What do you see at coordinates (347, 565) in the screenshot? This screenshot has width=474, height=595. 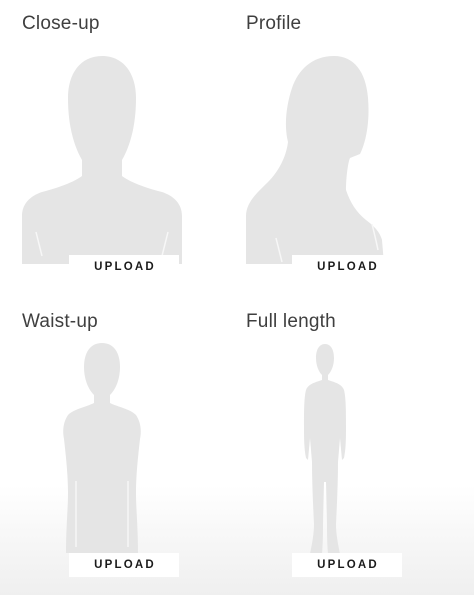 I see `upload-button-full-length: UPLOAD` at bounding box center [347, 565].